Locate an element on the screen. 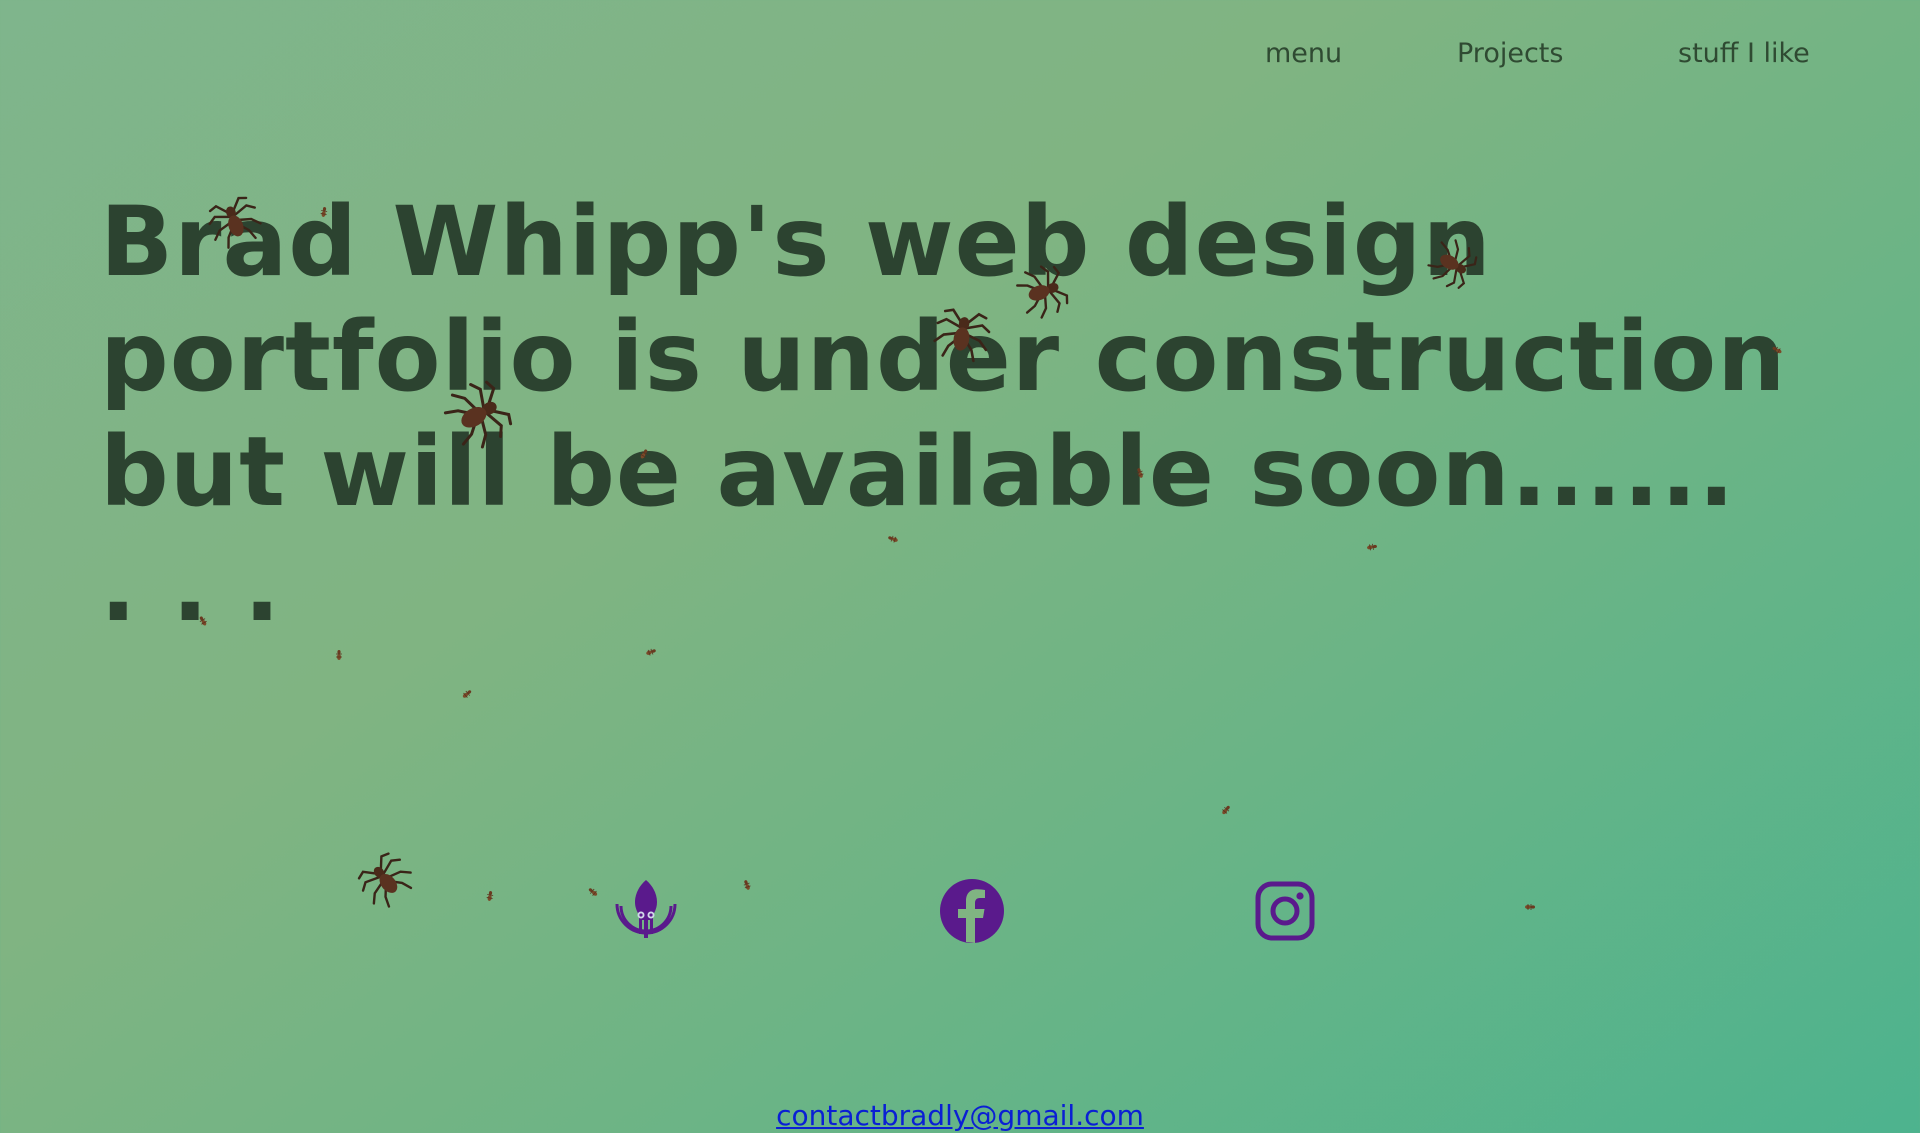 This screenshot has width=1920, height=1133. contact-section: contactbradly@gmail.com is located at coordinates (960, 1114).